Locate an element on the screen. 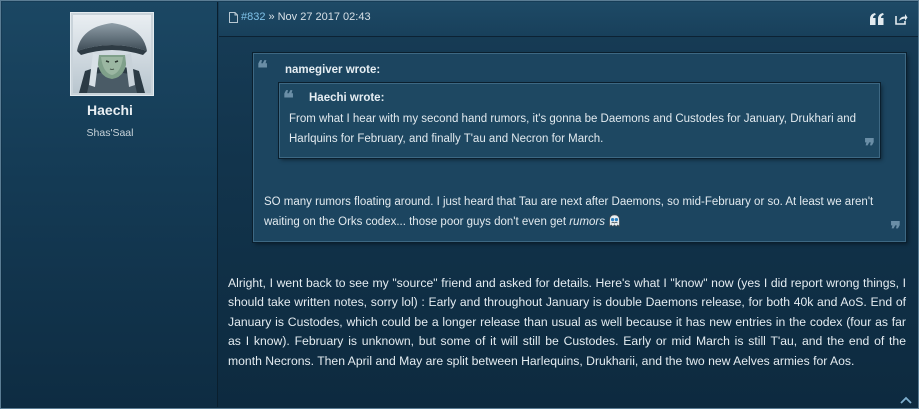  document-icon is located at coordinates (233, 17).